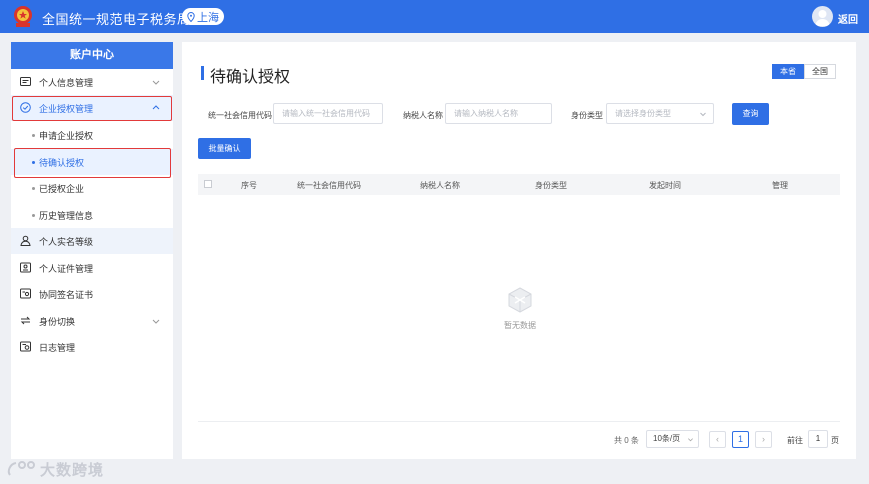  What do you see at coordinates (72, 470) in the screenshot?
I see `watermark-text: 大数跨境` at bounding box center [72, 470].